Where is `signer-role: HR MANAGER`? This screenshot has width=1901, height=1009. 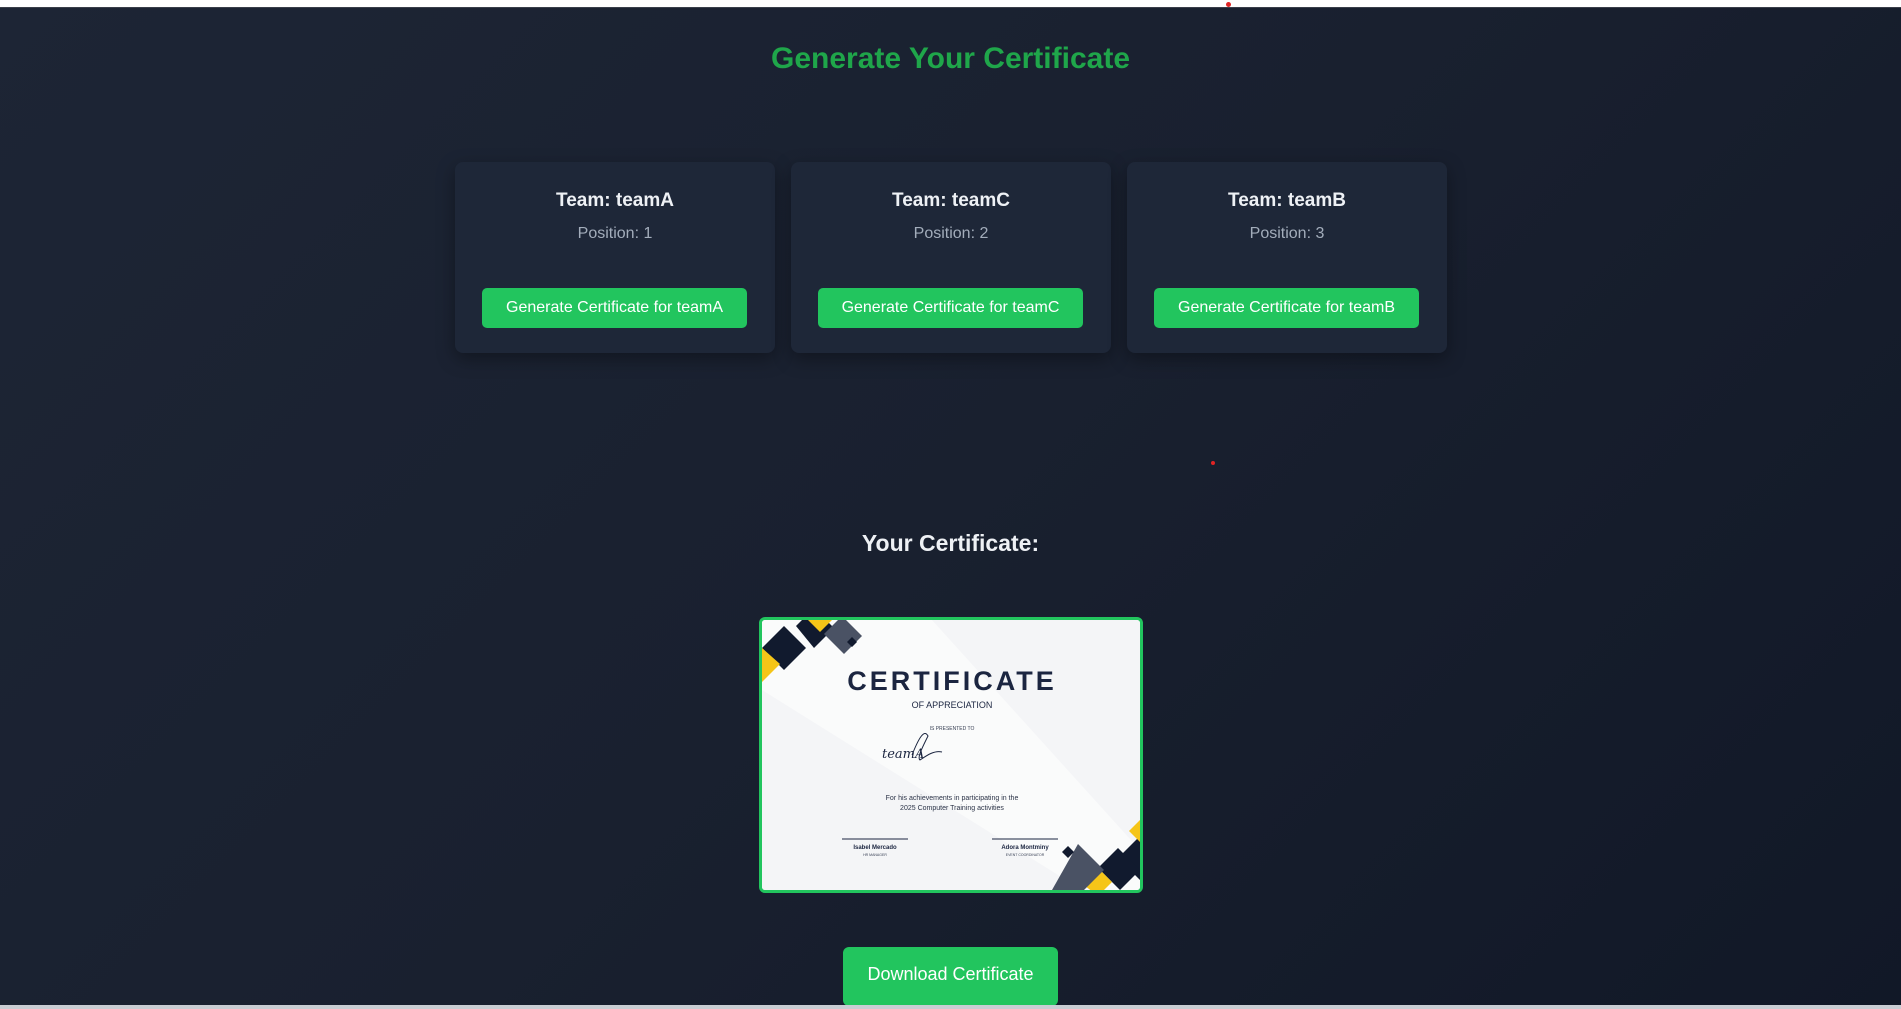
signer-role: HR MANAGER is located at coordinates (875, 855).